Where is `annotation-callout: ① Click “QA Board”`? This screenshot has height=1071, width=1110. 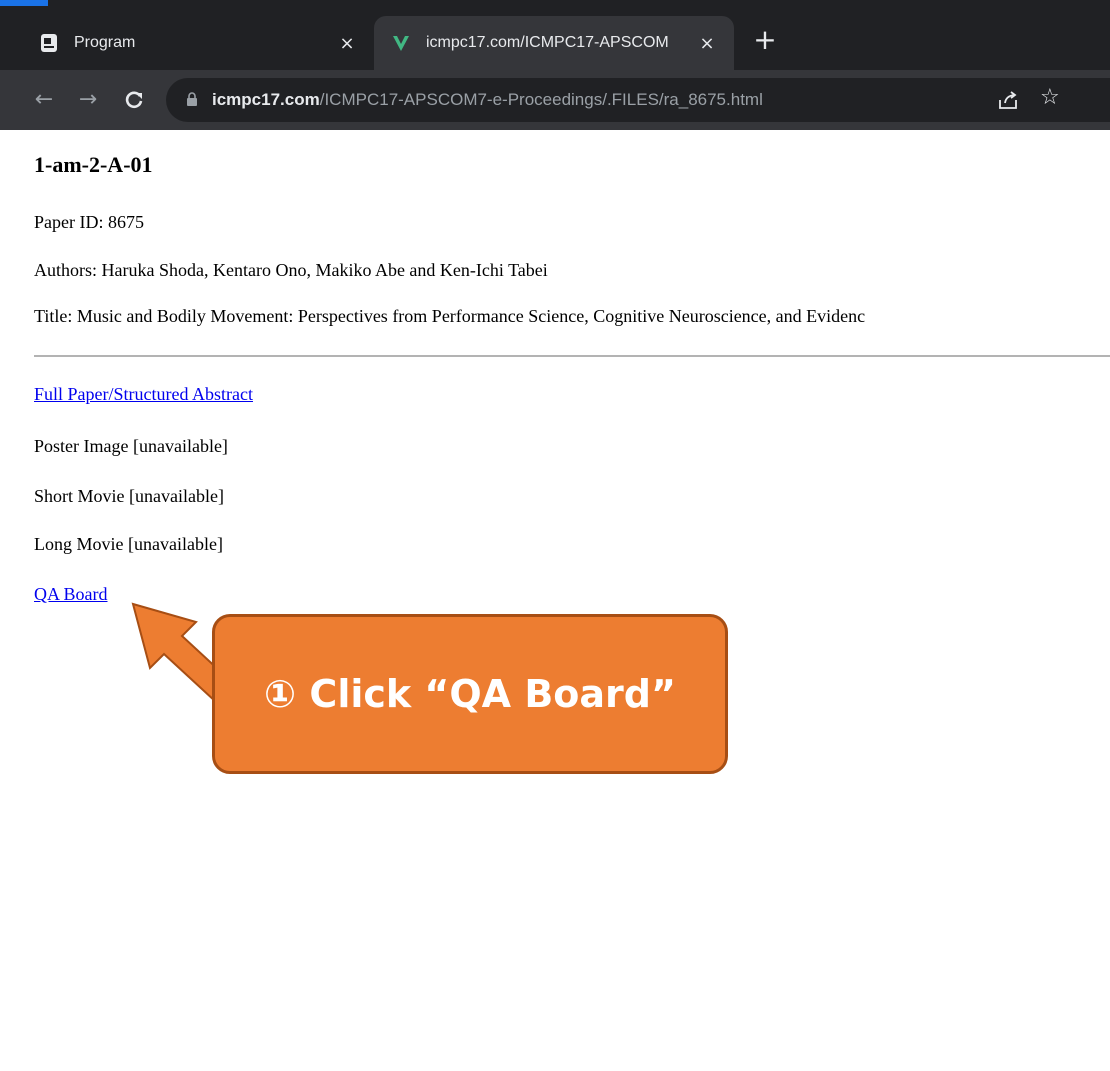
annotation-callout: ① Click “QA Board” is located at coordinates (470, 694).